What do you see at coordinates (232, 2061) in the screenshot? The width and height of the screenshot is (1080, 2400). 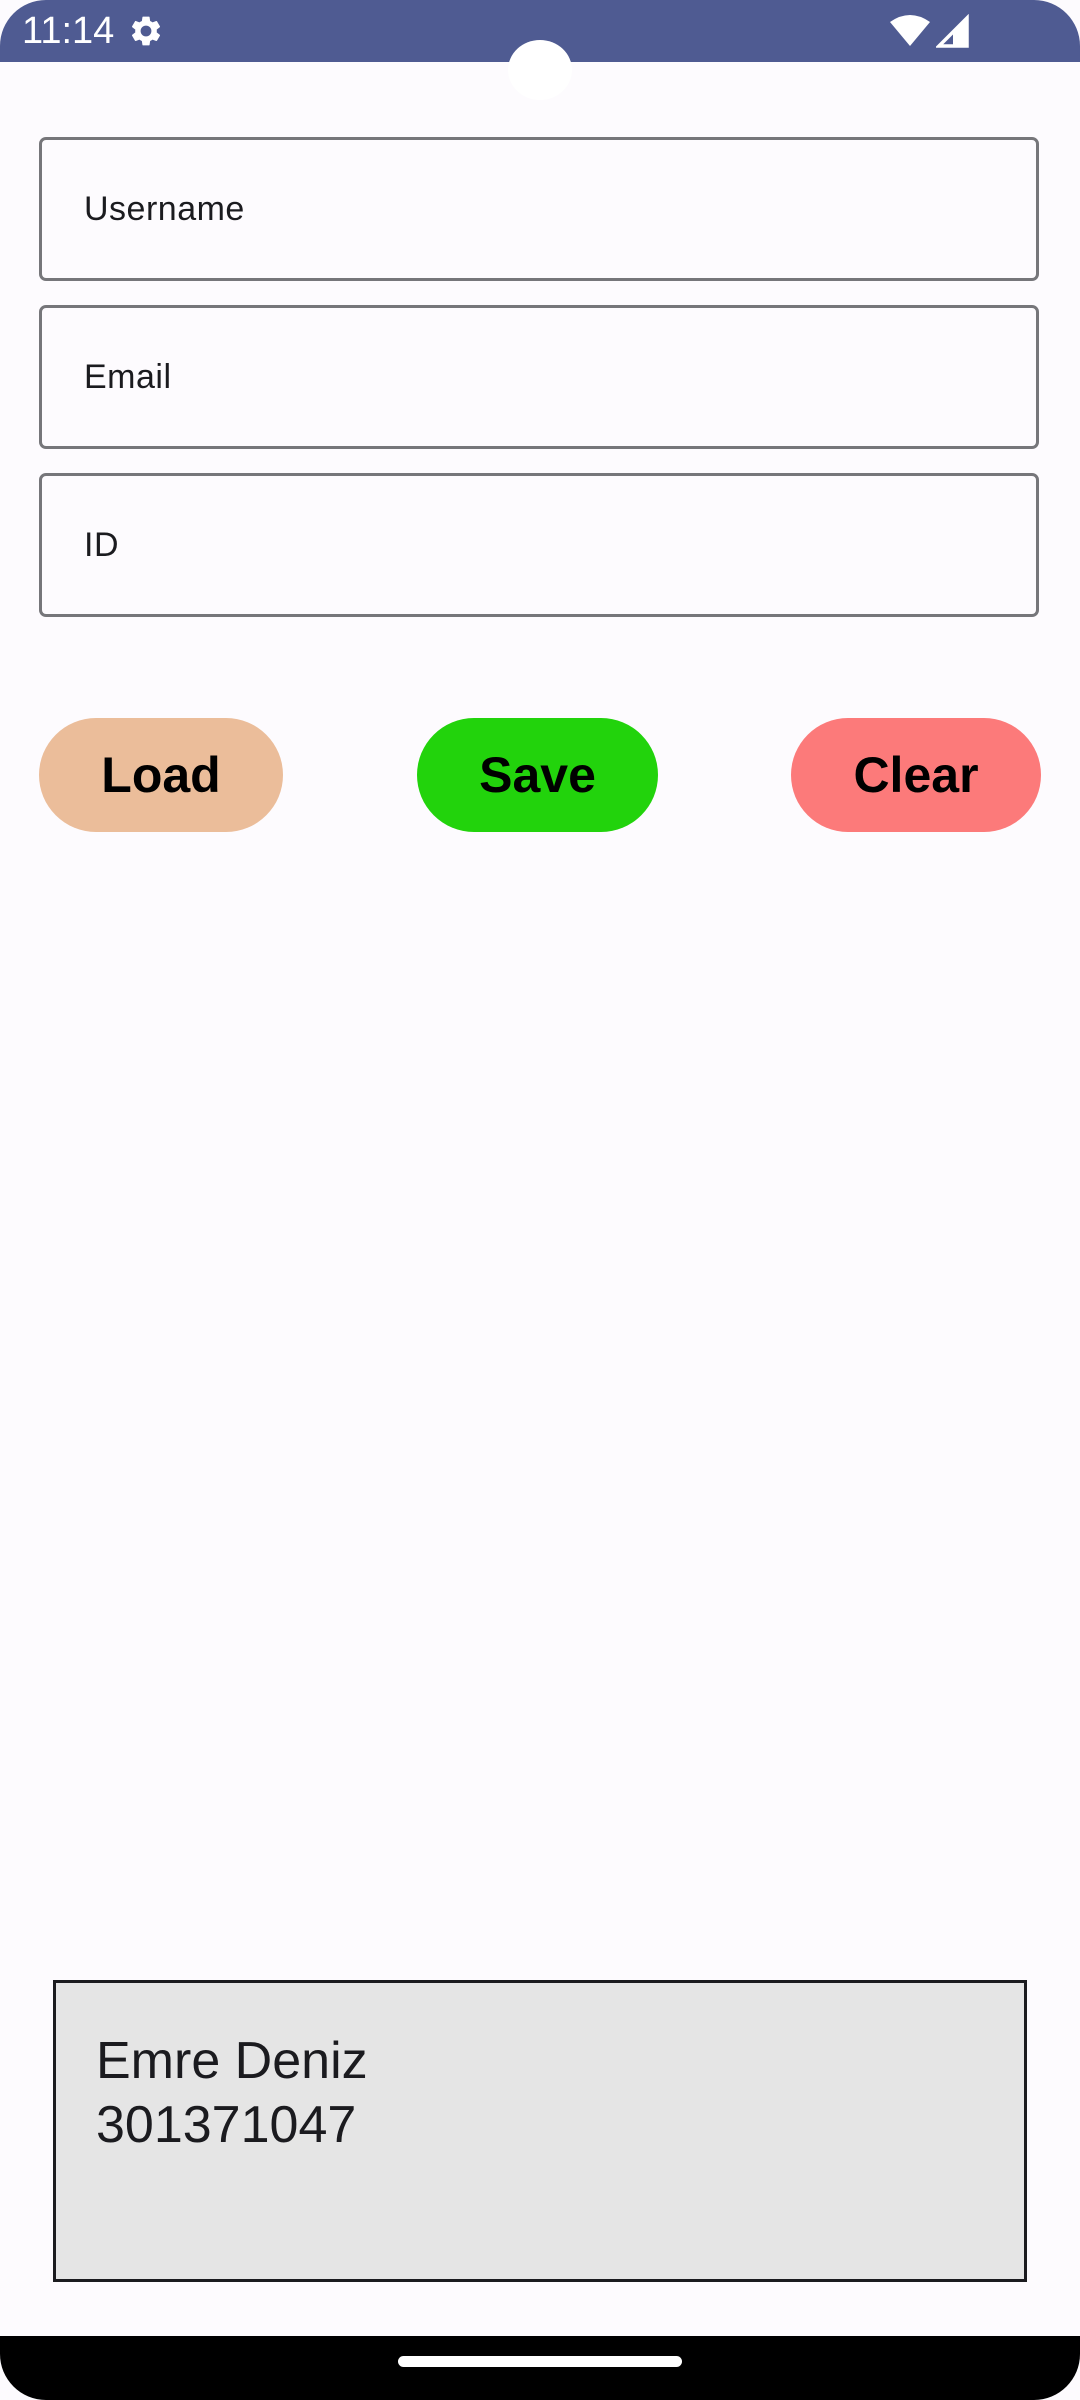 I see `output-name: Emre Deniz` at bounding box center [232, 2061].